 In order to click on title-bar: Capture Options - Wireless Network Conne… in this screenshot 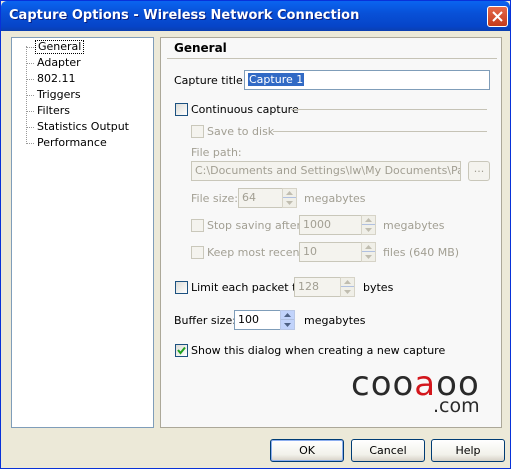, I will do `click(255, 16)`.